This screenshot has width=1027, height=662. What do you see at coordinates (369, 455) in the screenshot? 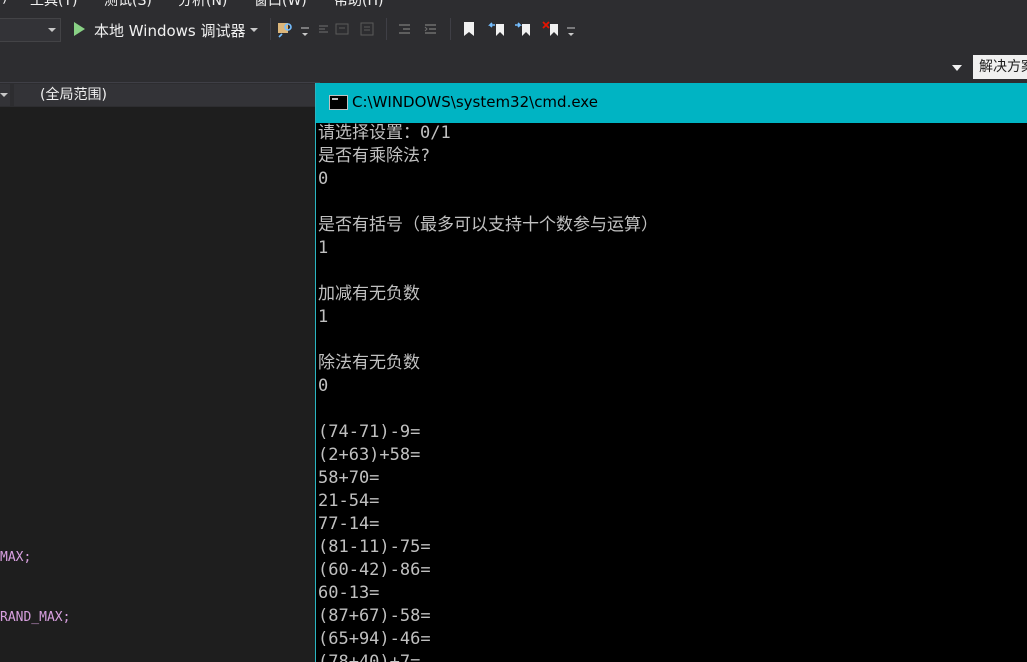
I see `console-line: (2+63)+58=` at bounding box center [369, 455].